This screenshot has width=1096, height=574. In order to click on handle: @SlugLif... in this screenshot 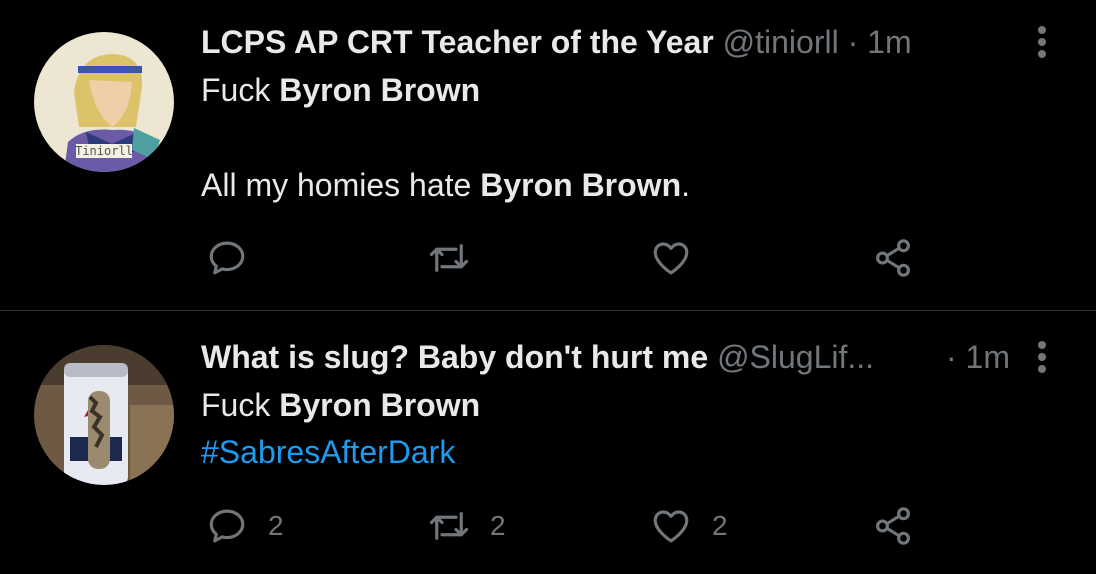, I will do `click(795, 357)`.